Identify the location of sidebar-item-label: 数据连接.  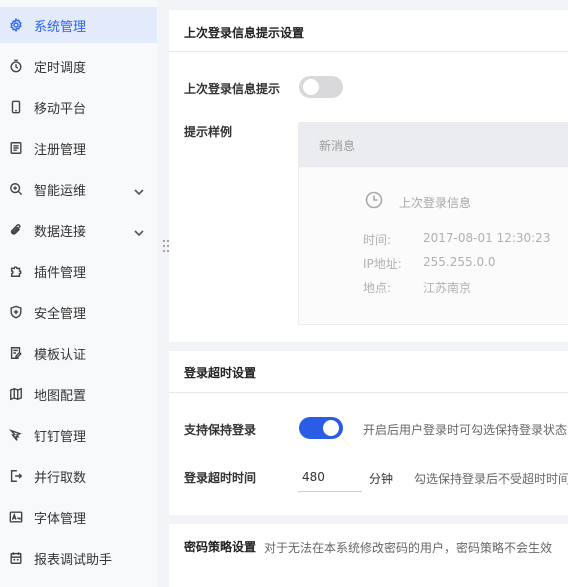
(60, 232).